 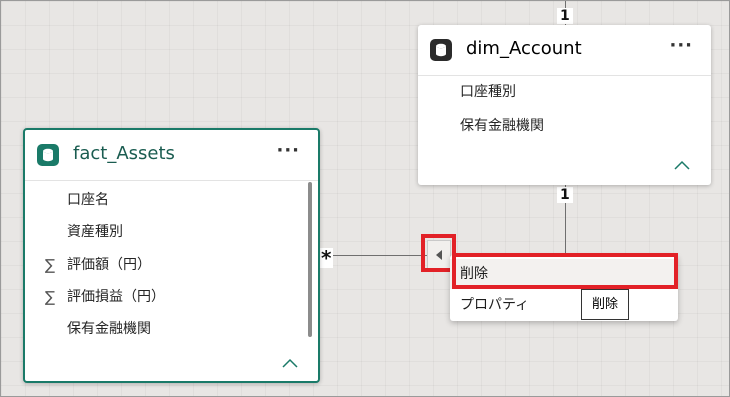 I want to click on table-header: dim_Account ···, so click(x=564, y=50).